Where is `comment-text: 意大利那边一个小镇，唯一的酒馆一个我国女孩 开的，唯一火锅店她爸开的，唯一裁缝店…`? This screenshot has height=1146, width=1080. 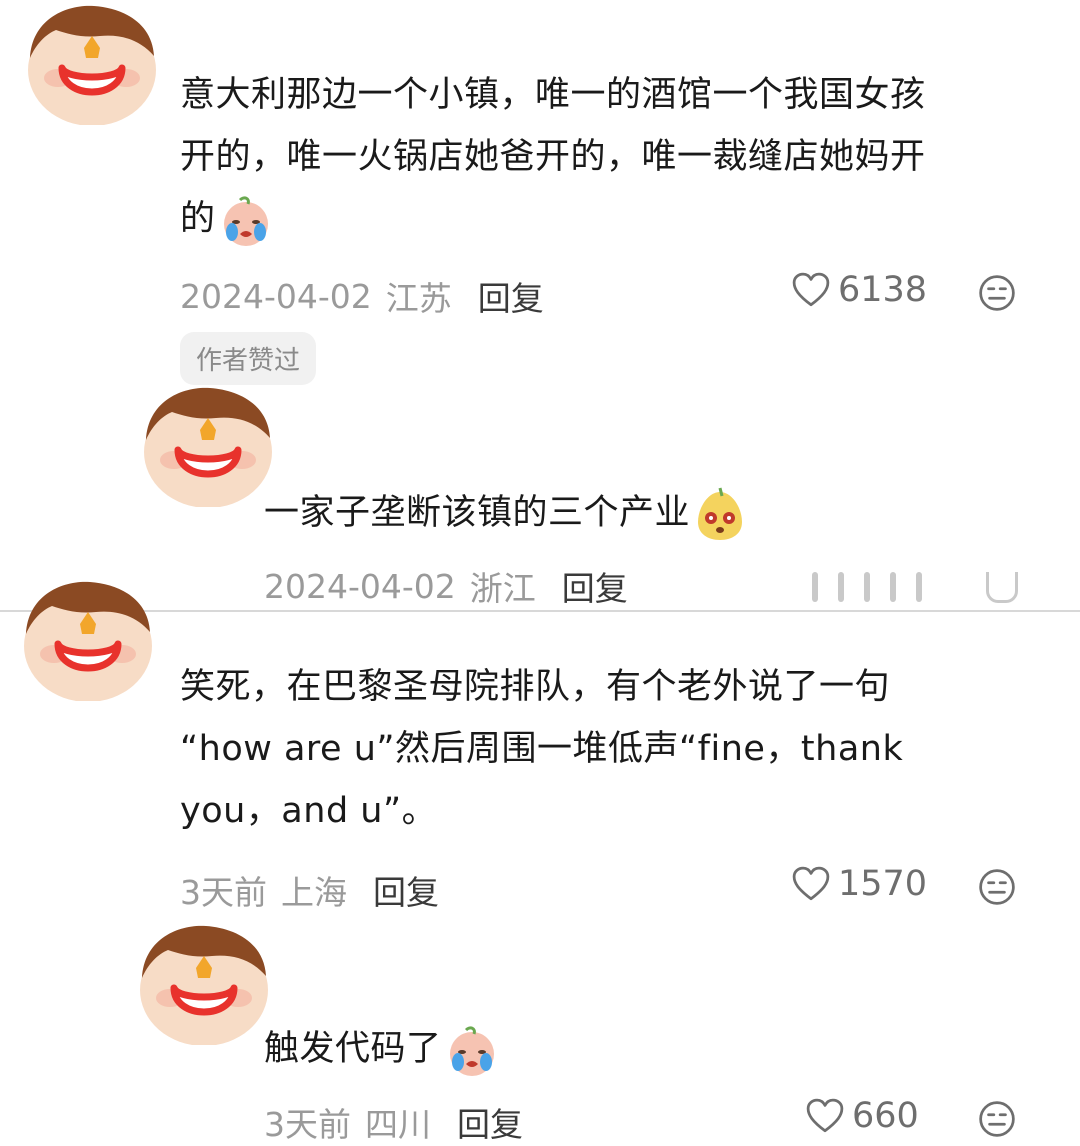
comment-text: 意大利那边一个小镇，唯一的酒馆一个我国女孩 开的，唯一火锅店她爸开的，唯一裁缝店… is located at coordinates (620, 157).